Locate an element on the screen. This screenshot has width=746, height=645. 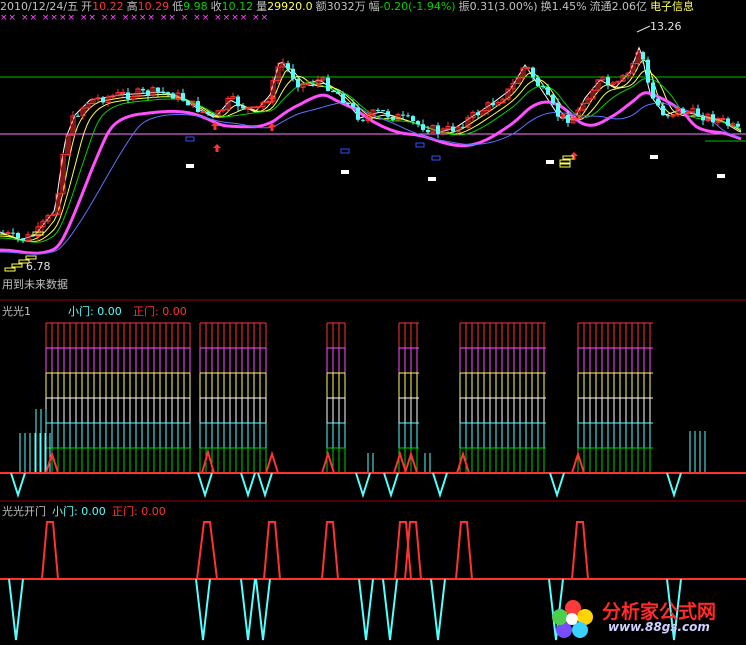
header-low-label: 低 is located at coordinates (178, 6).